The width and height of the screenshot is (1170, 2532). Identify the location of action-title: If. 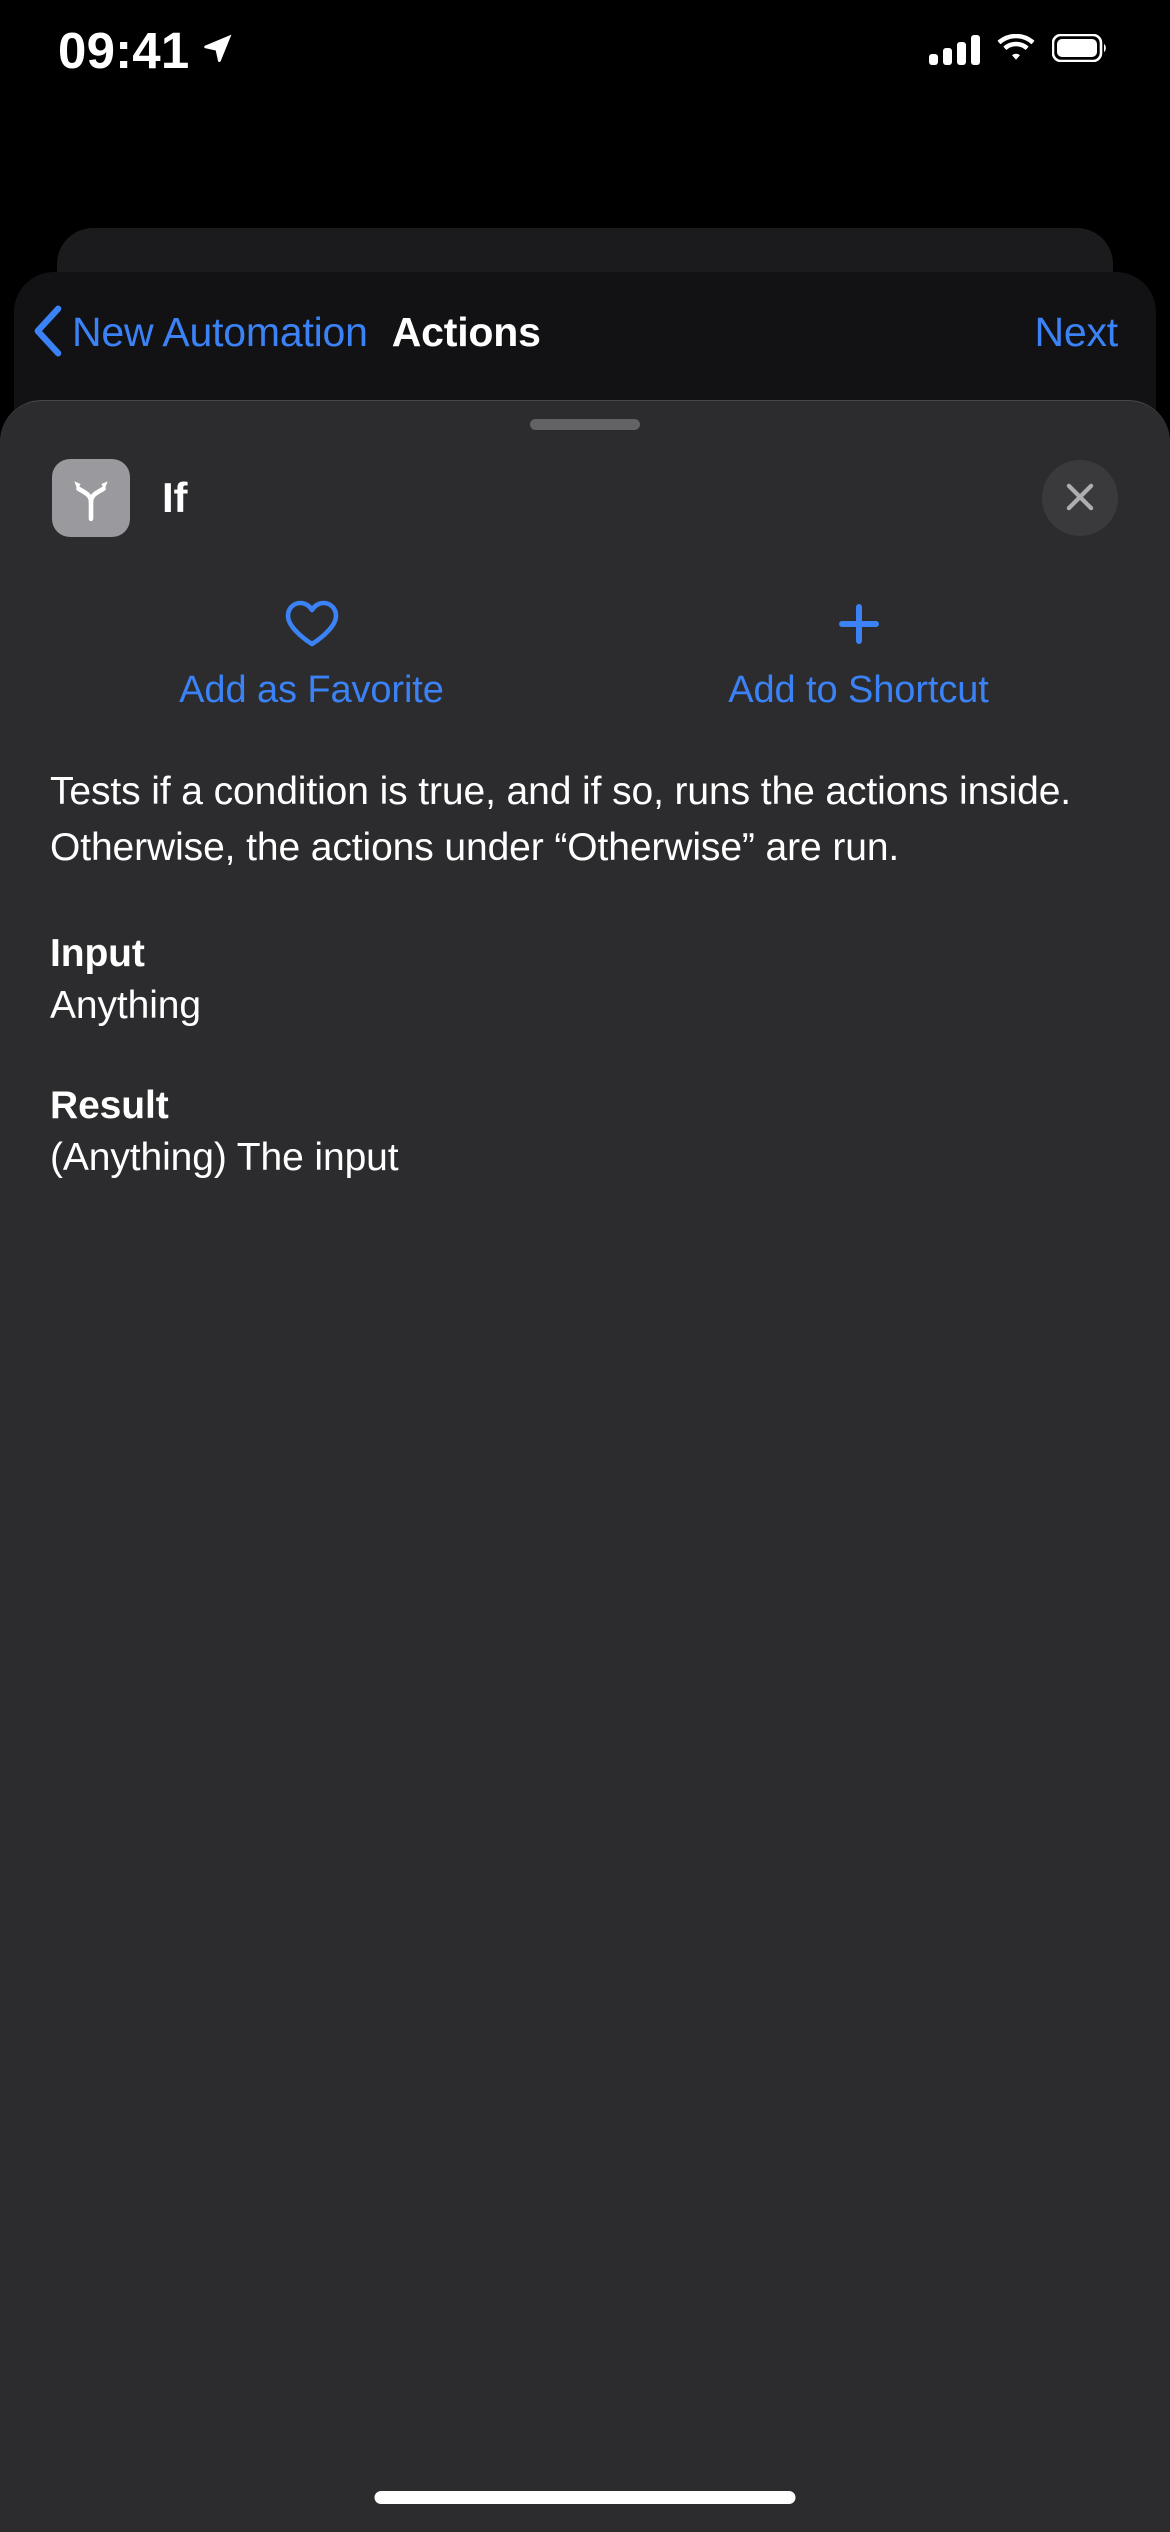
(175, 497).